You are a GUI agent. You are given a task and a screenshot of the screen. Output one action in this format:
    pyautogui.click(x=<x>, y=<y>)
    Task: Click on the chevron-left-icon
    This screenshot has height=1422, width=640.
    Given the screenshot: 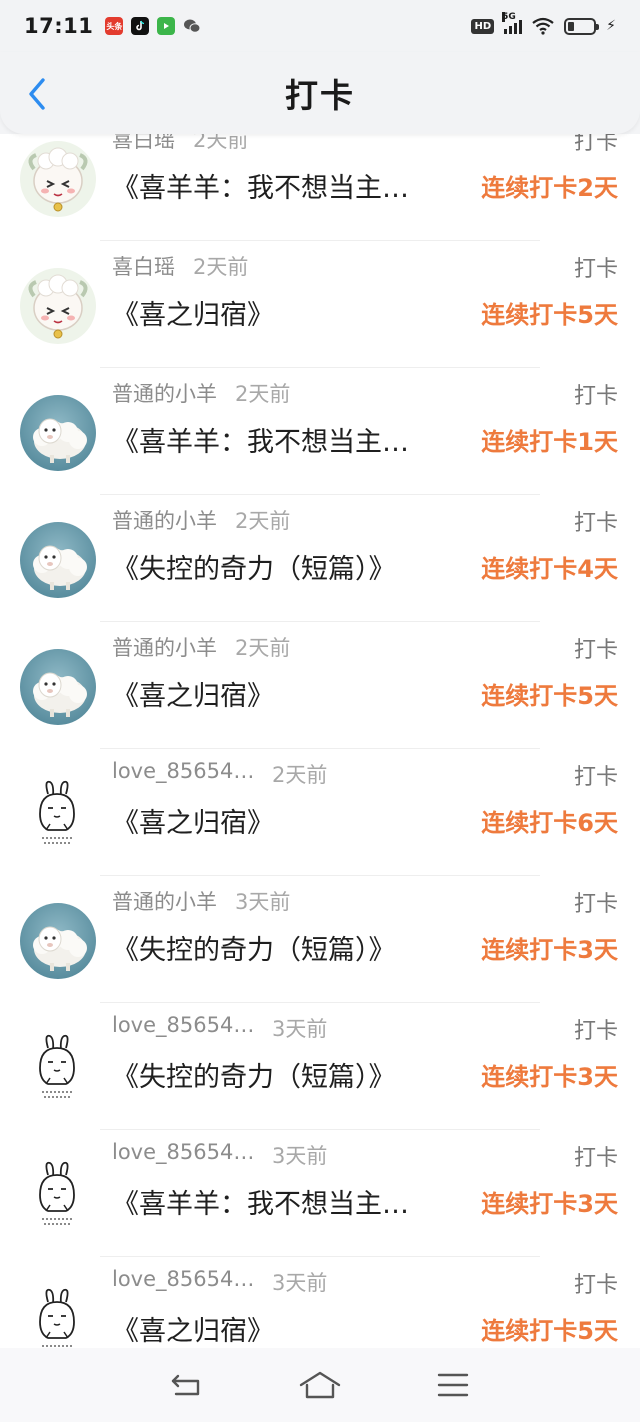 What is the action you would take?
    pyautogui.click(x=37, y=94)
    